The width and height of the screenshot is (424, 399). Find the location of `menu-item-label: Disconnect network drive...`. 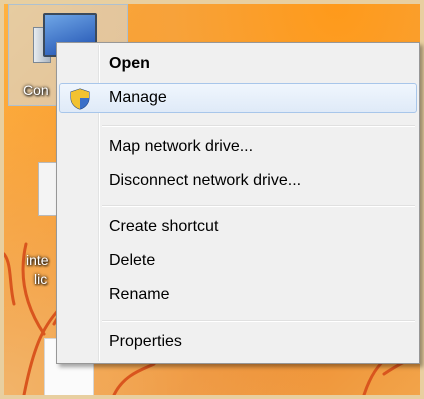

menu-item-label: Disconnect network drive... is located at coordinates (205, 180).